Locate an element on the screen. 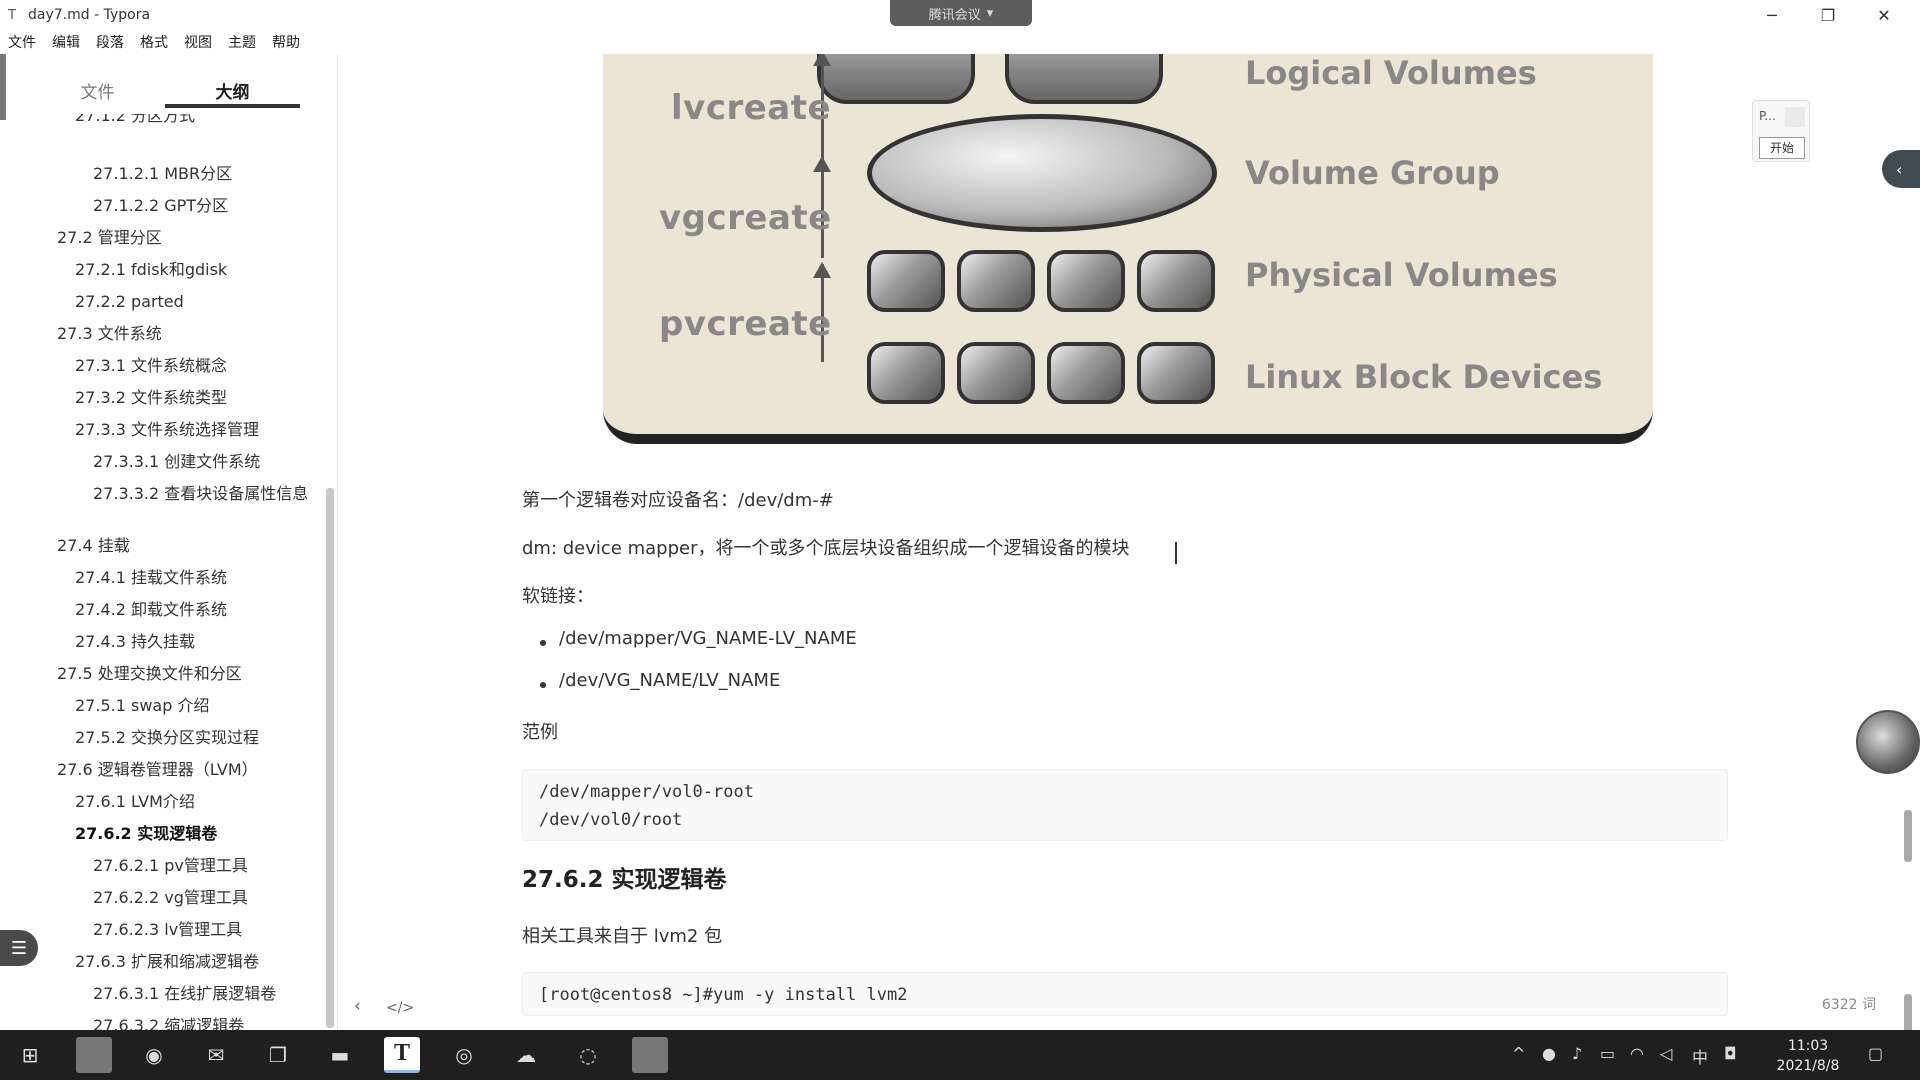 This screenshot has width=1920, height=1080. bullet-dot is located at coordinates (543, 643).